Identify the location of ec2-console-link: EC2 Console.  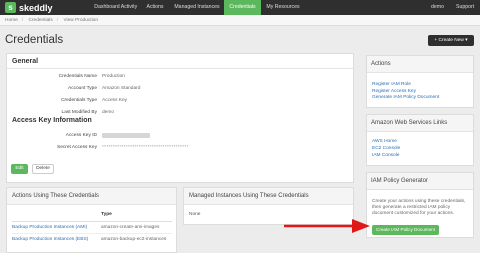
(386, 148).